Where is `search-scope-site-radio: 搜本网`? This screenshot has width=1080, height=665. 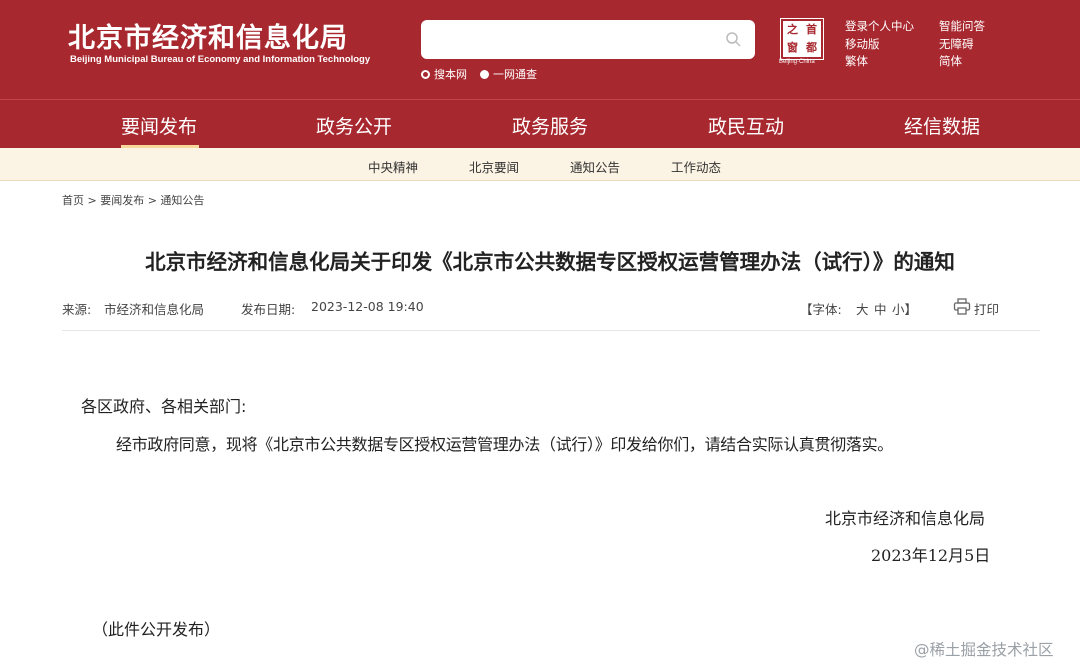 search-scope-site-radio: 搜本网 is located at coordinates (444, 74).